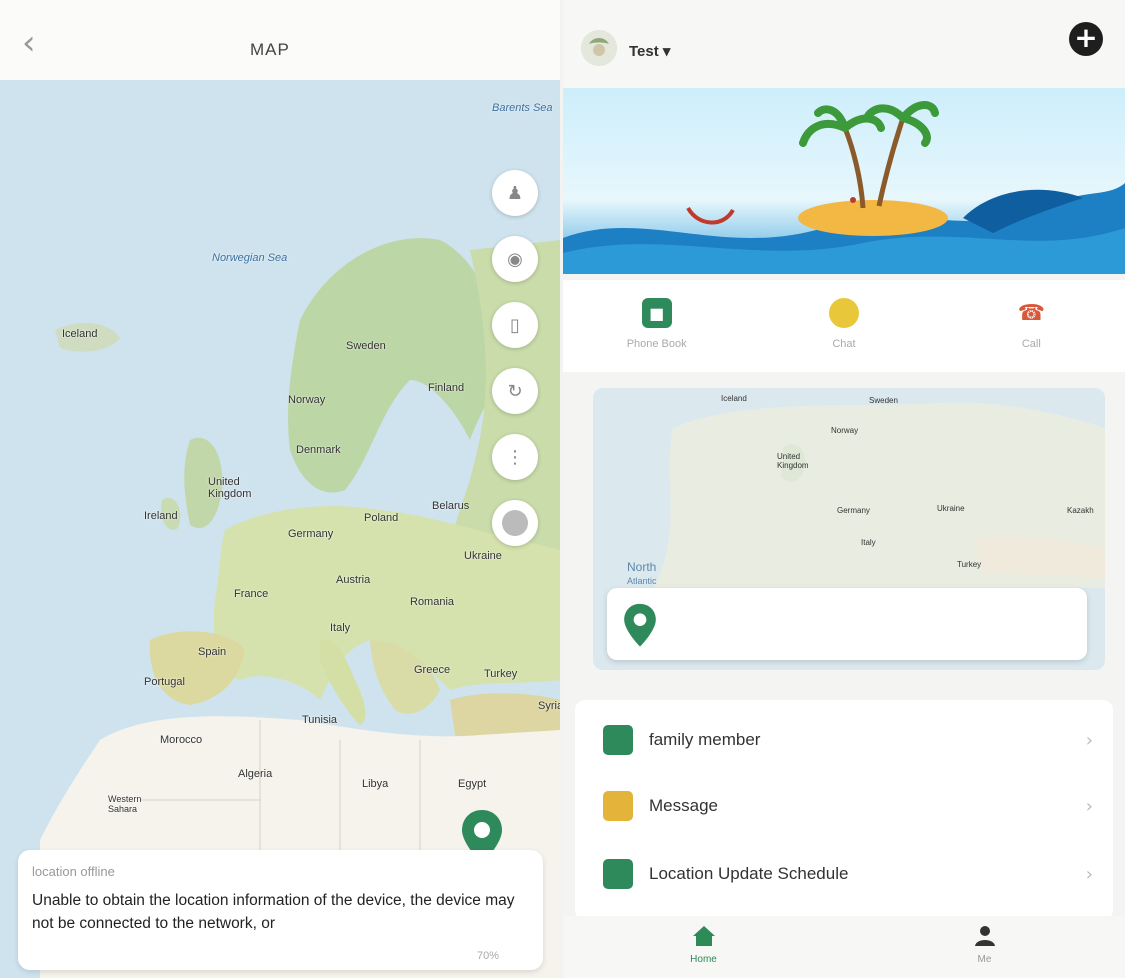 This screenshot has width=1125, height=978. Describe the element at coordinates (656, 344) in the screenshot. I see `quick-action-label: Phone Book` at that location.